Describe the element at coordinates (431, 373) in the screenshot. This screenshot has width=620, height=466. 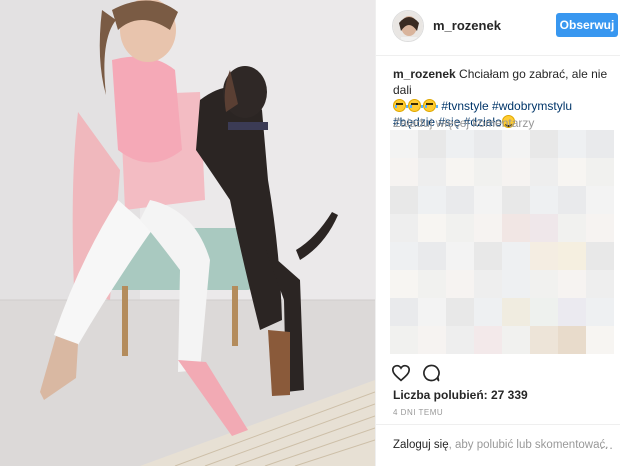
I see `speech-bubble-icon` at that location.